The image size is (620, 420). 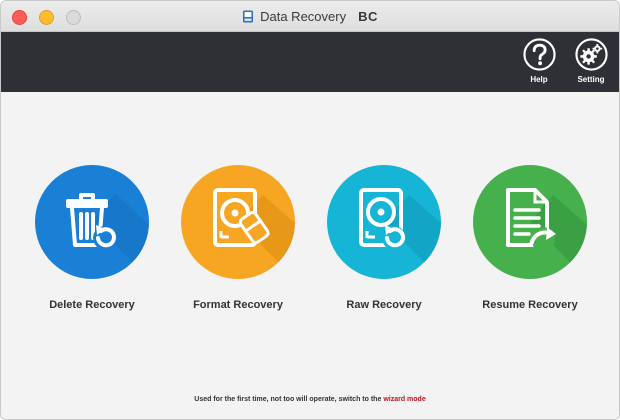 I want to click on toolbar: Help Setting, so click(x=310, y=62).